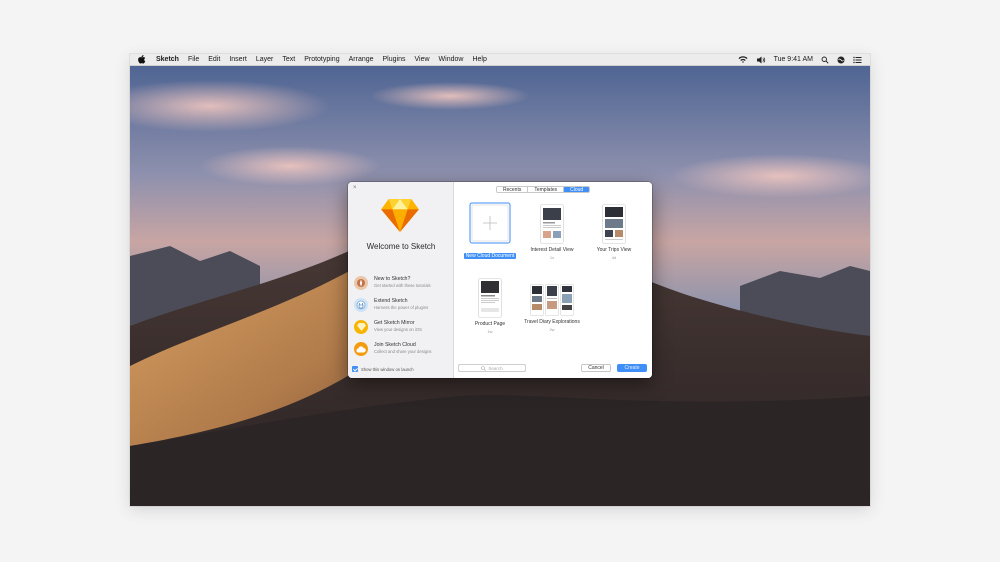 Image resolution: width=1000 pixels, height=562 pixels. What do you see at coordinates (552, 300) in the screenshot?
I see `multi-screen-thumbnail` at bounding box center [552, 300].